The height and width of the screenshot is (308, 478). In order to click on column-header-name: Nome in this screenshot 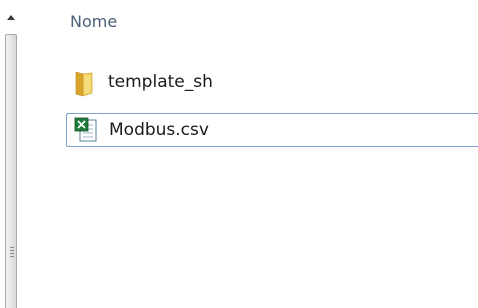, I will do `click(93, 21)`.